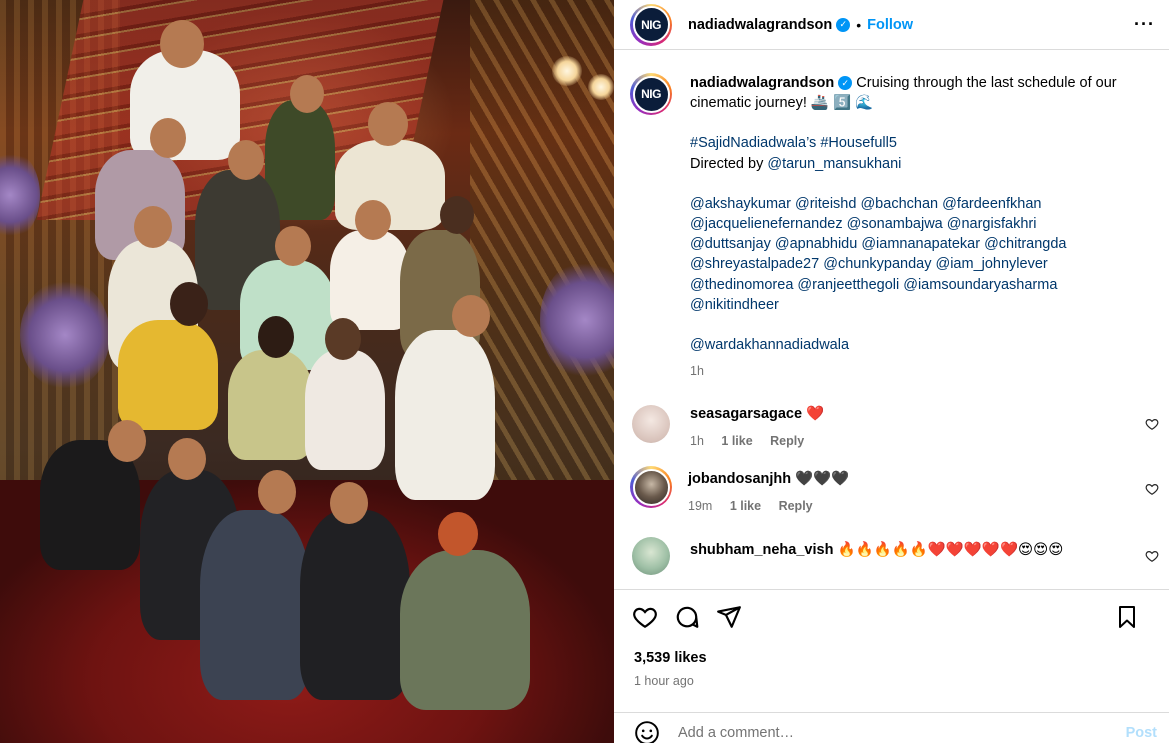  I want to click on directed-prefix: Directed by, so click(727, 163).